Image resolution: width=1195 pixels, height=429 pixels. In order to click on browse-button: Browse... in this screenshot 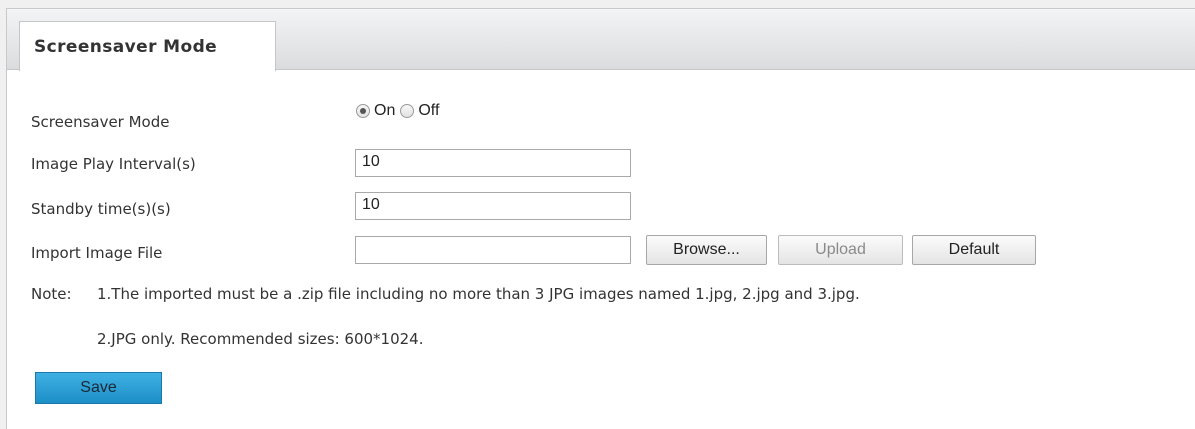, I will do `click(706, 250)`.